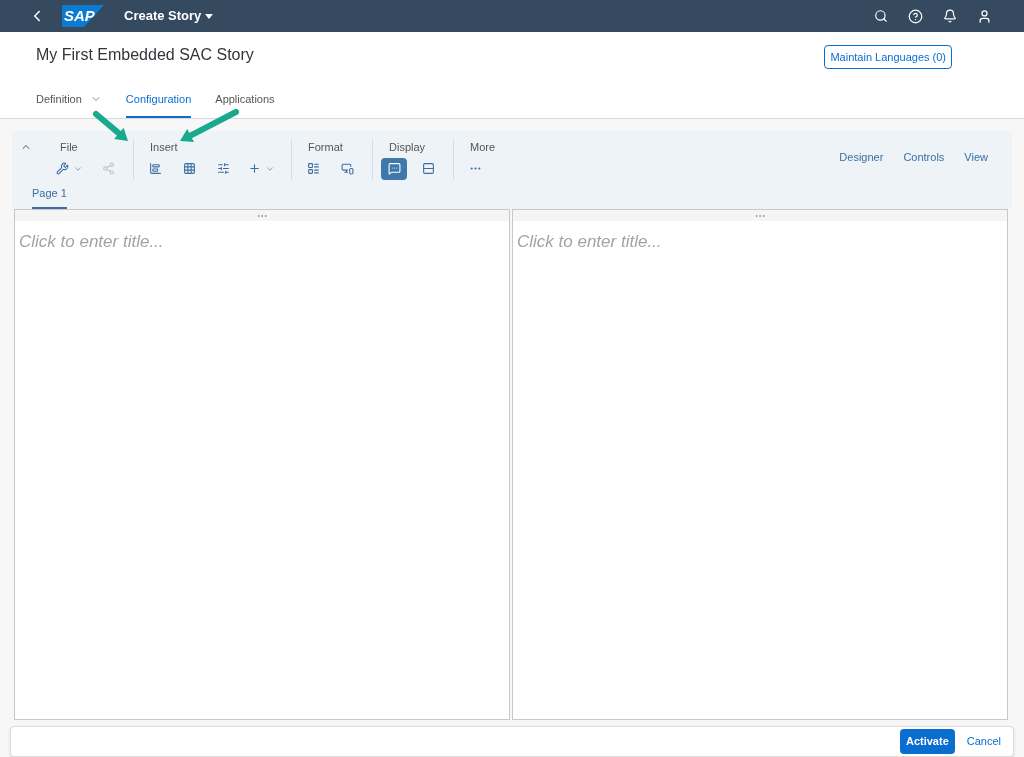  What do you see at coordinates (83, 16) in the screenshot?
I see `logo: SAP` at bounding box center [83, 16].